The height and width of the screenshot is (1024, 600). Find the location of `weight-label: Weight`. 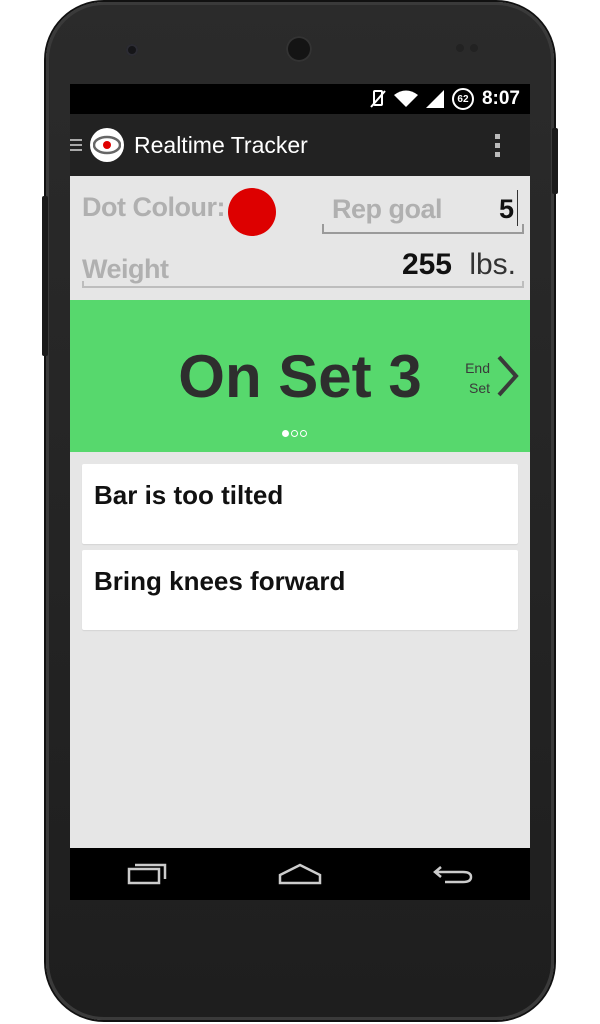

weight-label: Weight is located at coordinates (125, 269).